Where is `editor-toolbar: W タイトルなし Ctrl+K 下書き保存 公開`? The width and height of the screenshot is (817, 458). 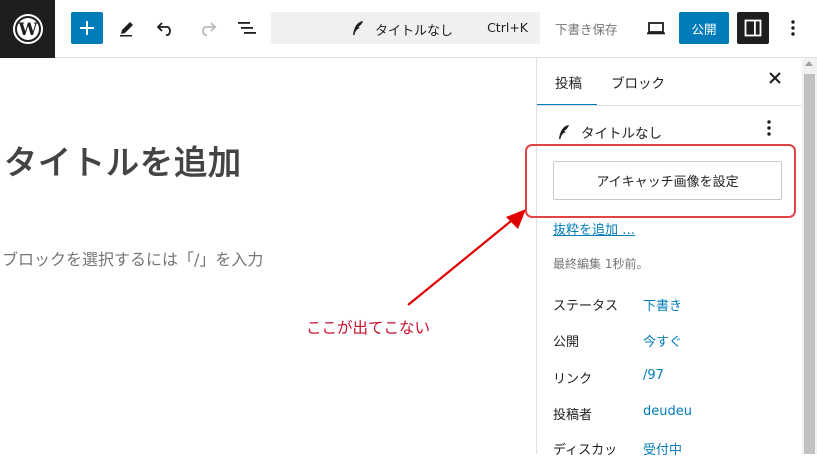 editor-toolbar: W タイトルなし Ctrl+K 下書き保存 公開 is located at coordinates (408, 29).